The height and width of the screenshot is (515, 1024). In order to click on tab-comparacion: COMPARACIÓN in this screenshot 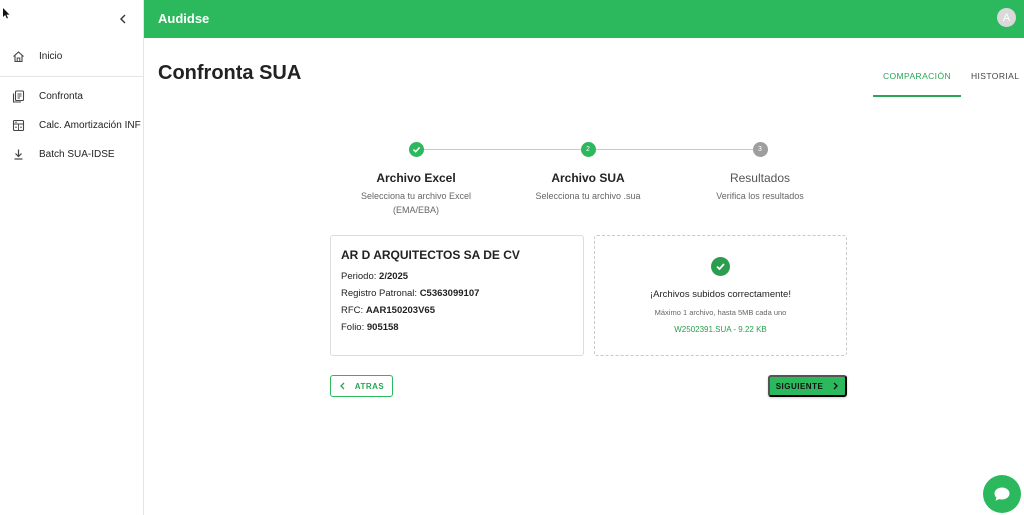, I will do `click(917, 80)`.